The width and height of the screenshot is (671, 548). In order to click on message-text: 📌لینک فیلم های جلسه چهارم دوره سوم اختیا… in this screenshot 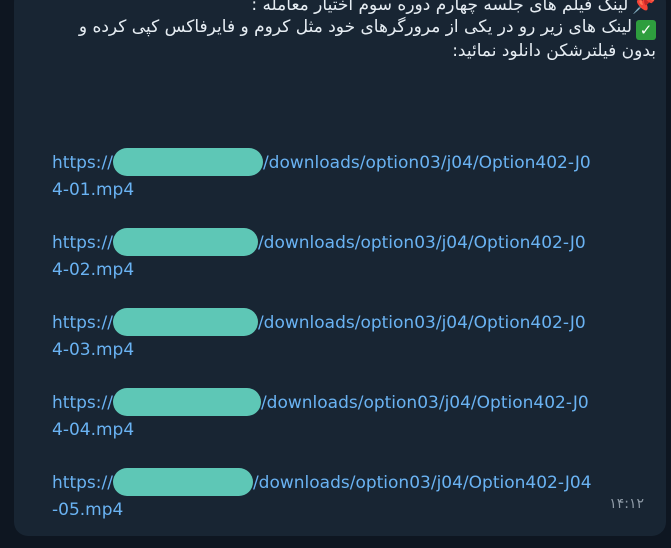, I will do `click(341, 31)`.